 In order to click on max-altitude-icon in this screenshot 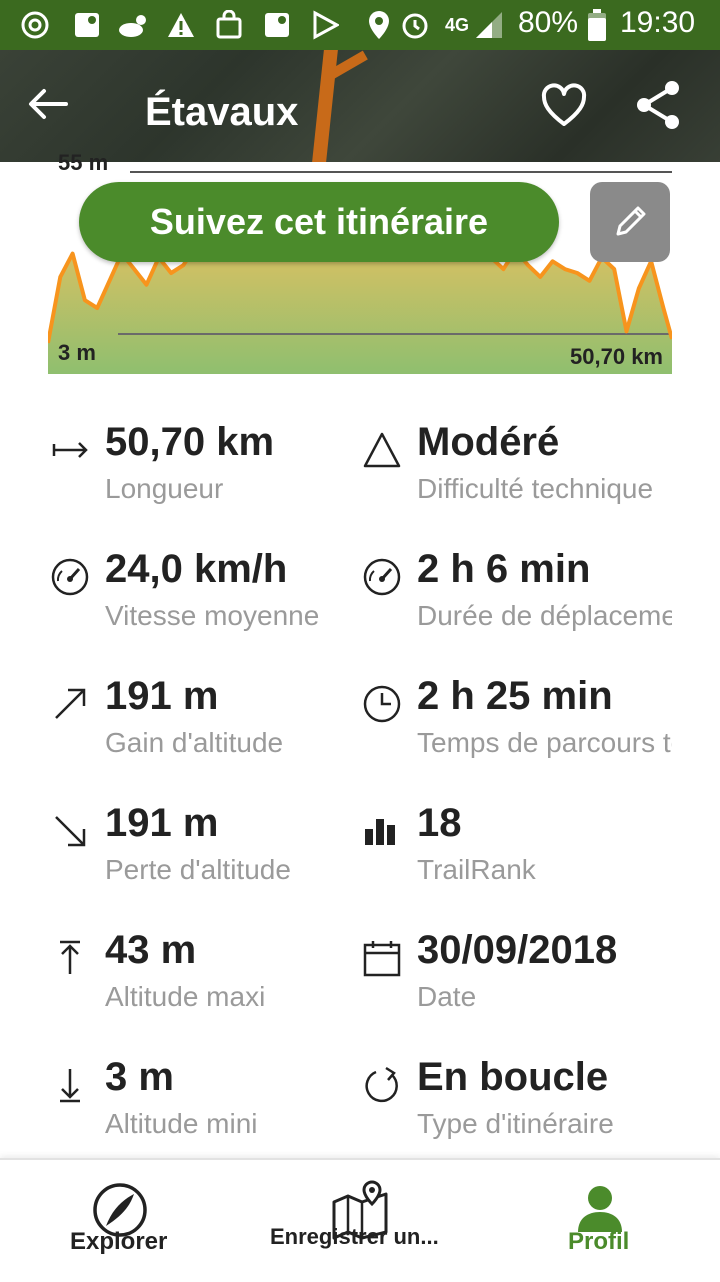, I will do `click(70, 958)`.